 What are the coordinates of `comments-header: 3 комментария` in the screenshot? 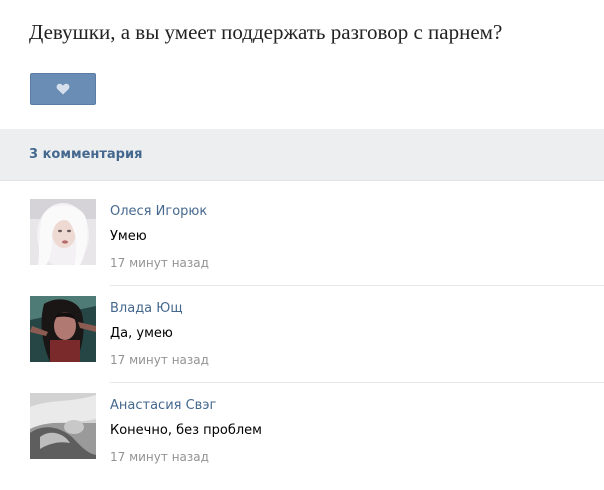 It's located at (302, 155).